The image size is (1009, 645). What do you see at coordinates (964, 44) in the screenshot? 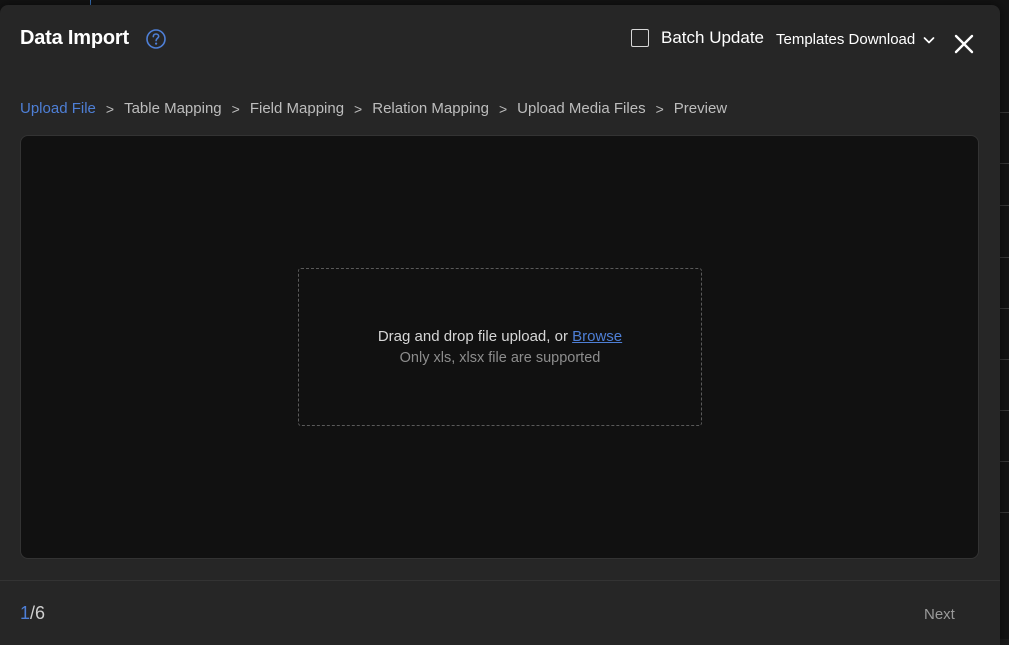
I see `close-icon` at bounding box center [964, 44].